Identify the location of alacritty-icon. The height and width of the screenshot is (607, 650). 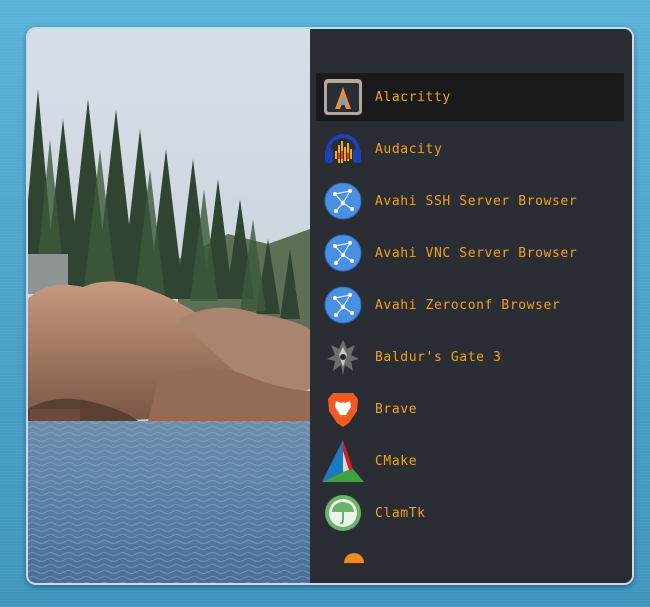
(343, 97).